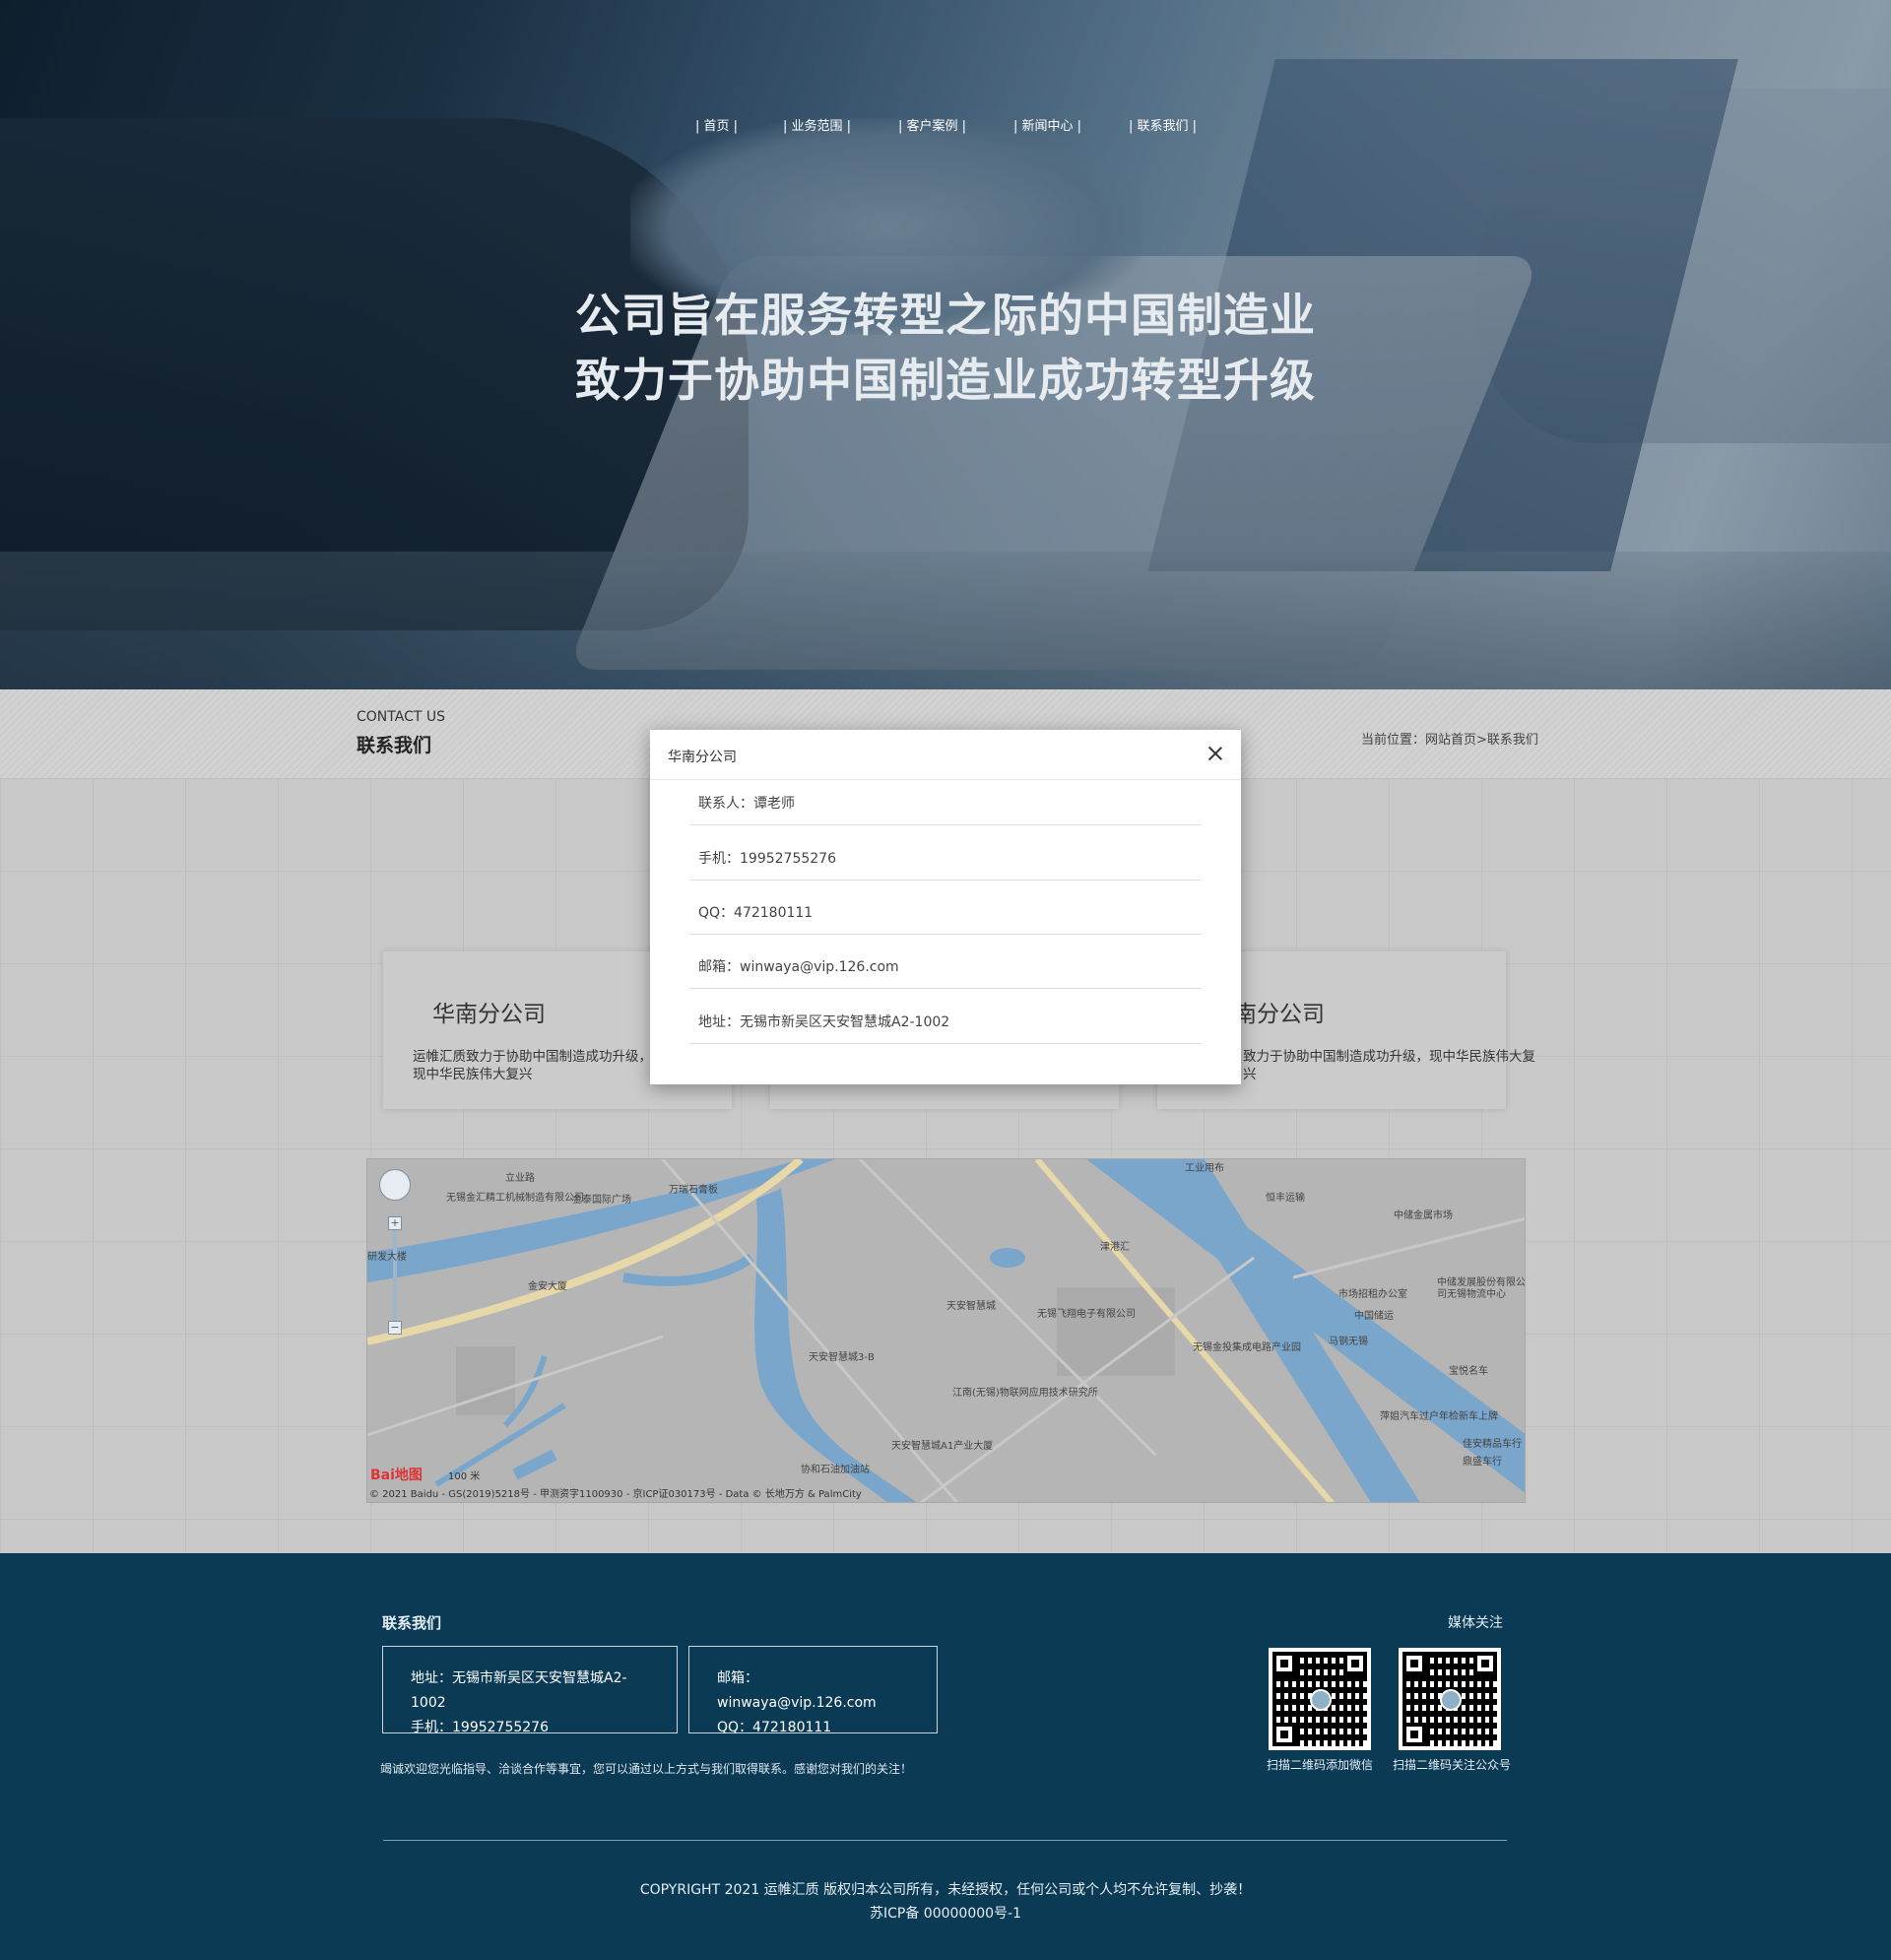  Describe the element at coordinates (1374, 1316) in the screenshot. I see `map-label: 中国储运` at that location.